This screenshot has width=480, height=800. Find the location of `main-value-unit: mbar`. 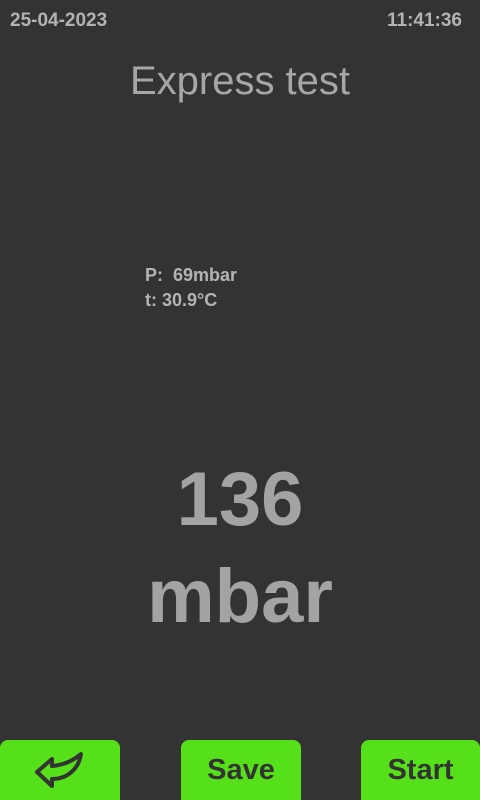

main-value-unit: mbar is located at coordinates (240, 596).